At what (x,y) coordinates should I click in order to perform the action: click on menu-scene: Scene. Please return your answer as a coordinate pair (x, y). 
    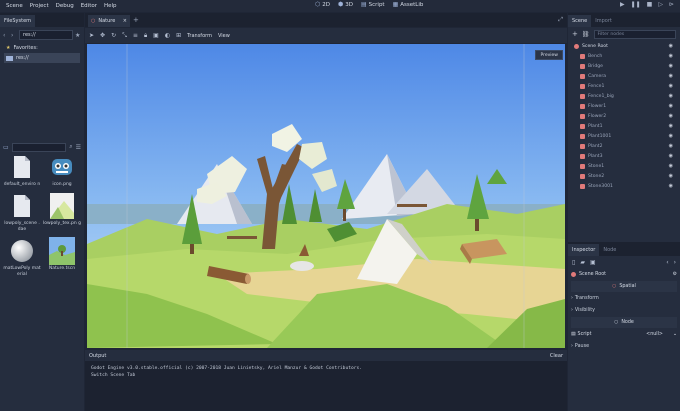
    Looking at the image, I should click on (14, 6).